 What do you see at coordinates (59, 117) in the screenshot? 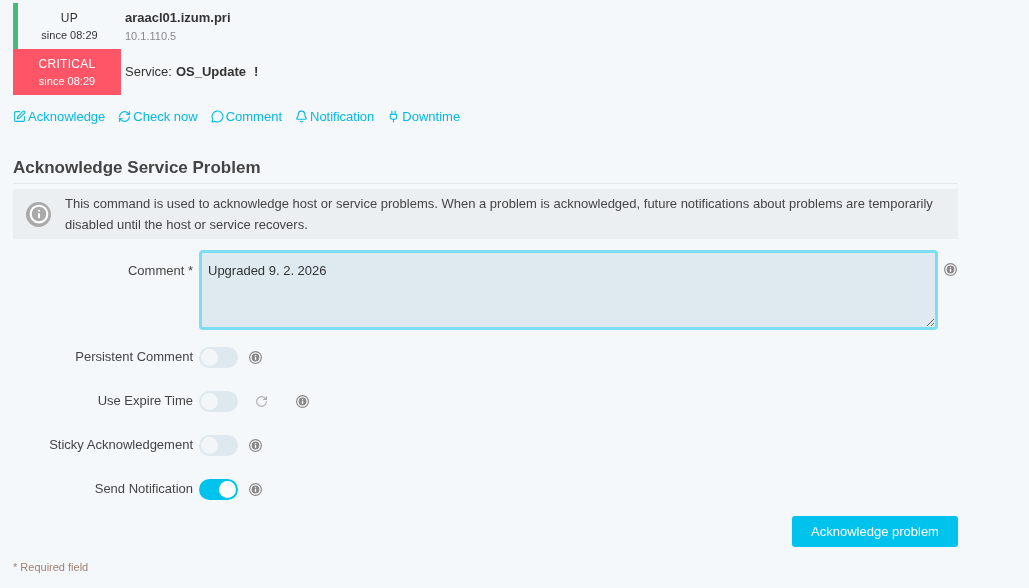
I see `action-link: Acknowledge` at bounding box center [59, 117].